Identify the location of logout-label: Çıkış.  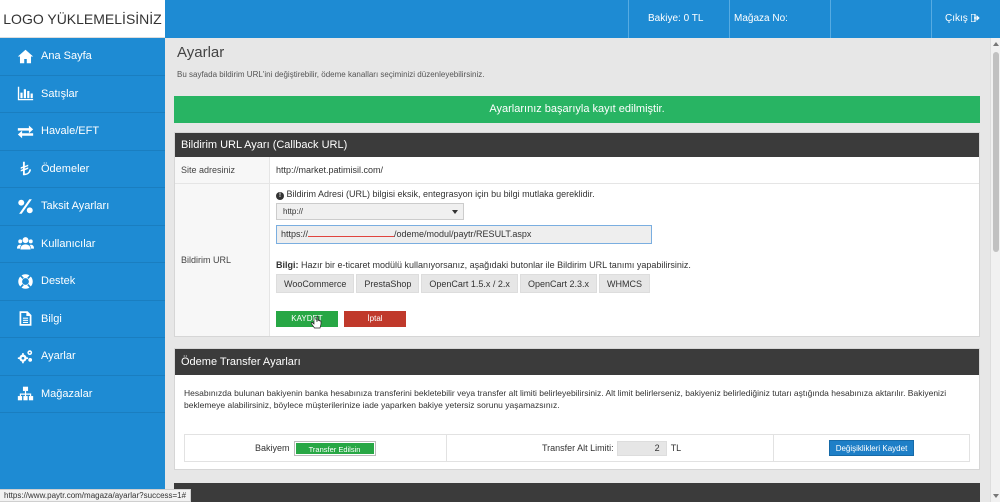
(956, 18).